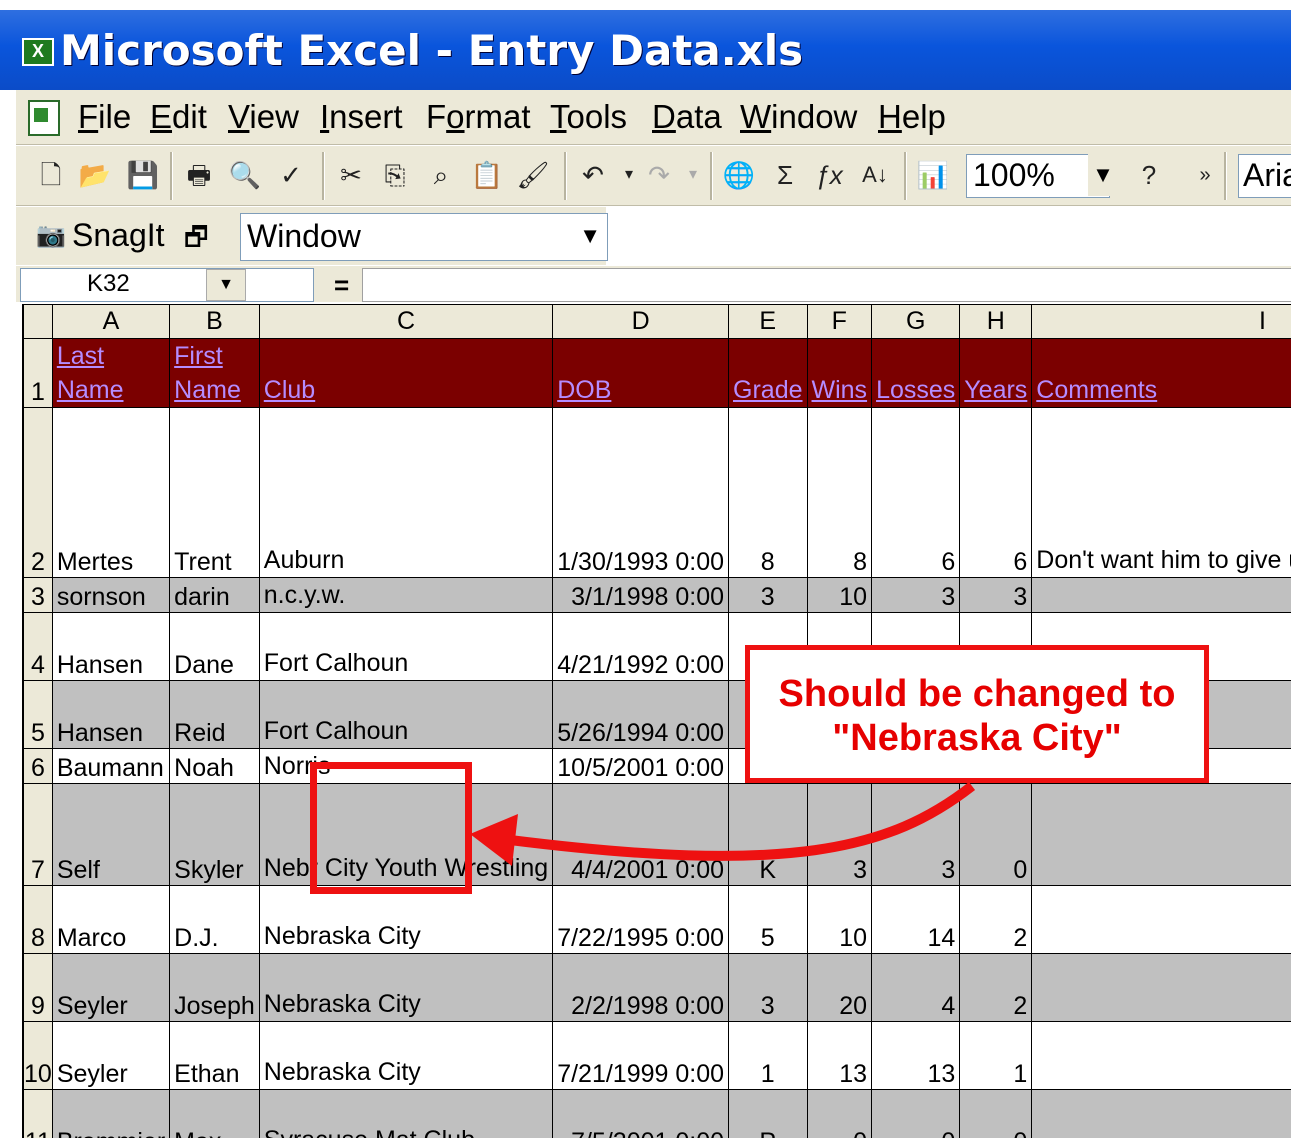 Image resolution: width=1291 pixels, height=1138 pixels. Describe the element at coordinates (51, 175) in the screenshot. I see `new-icon: 🗋` at that location.